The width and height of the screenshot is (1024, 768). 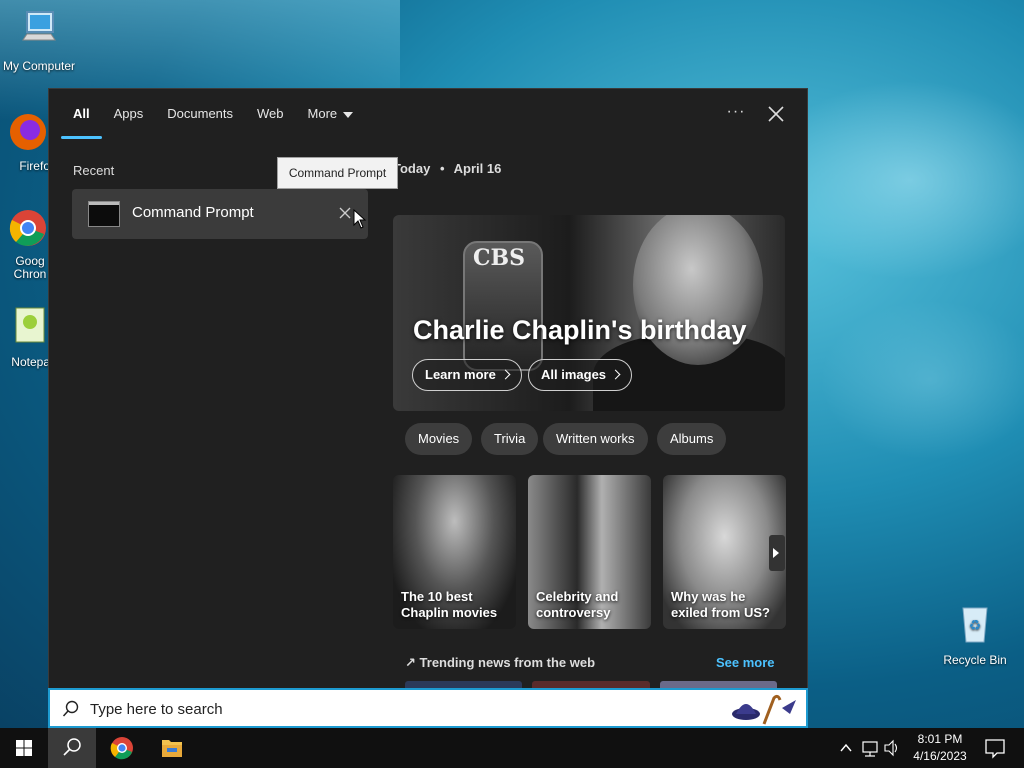 What do you see at coordinates (766, 709) in the screenshot?
I see `chaplin-doodle-icon` at bounding box center [766, 709].